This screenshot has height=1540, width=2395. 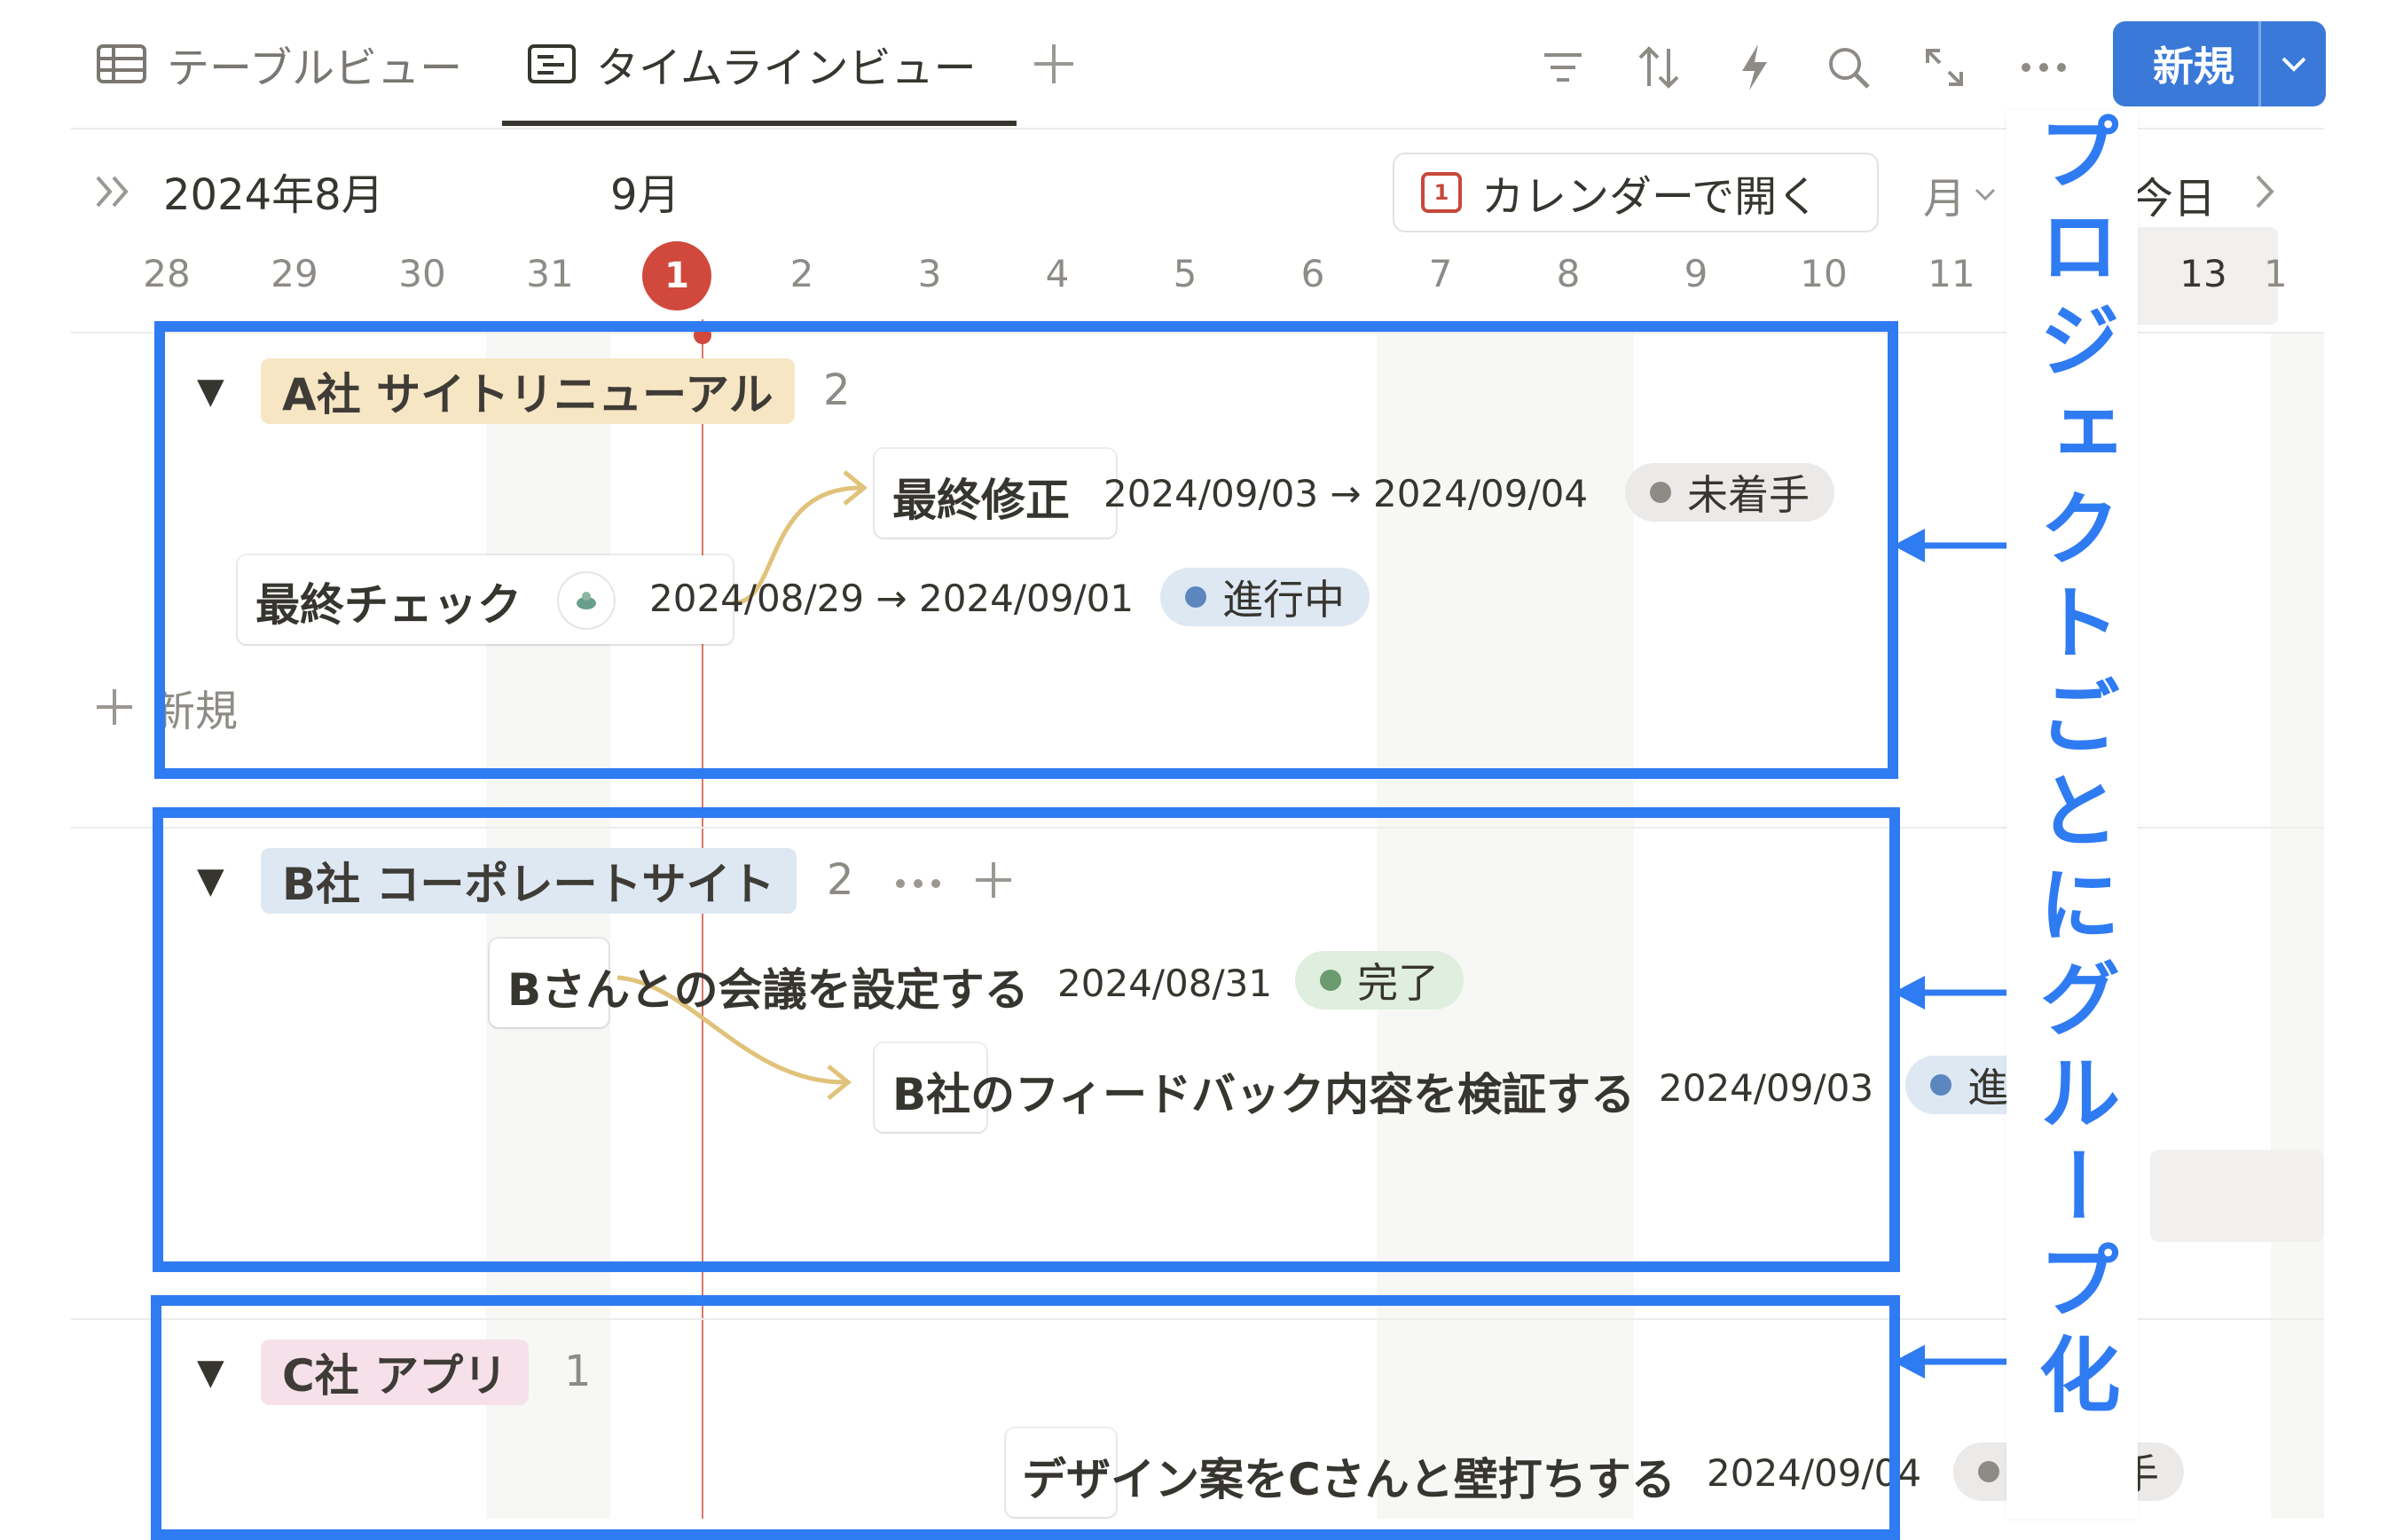 What do you see at coordinates (1659, 67) in the screenshot?
I see `sort-icon` at bounding box center [1659, 67].